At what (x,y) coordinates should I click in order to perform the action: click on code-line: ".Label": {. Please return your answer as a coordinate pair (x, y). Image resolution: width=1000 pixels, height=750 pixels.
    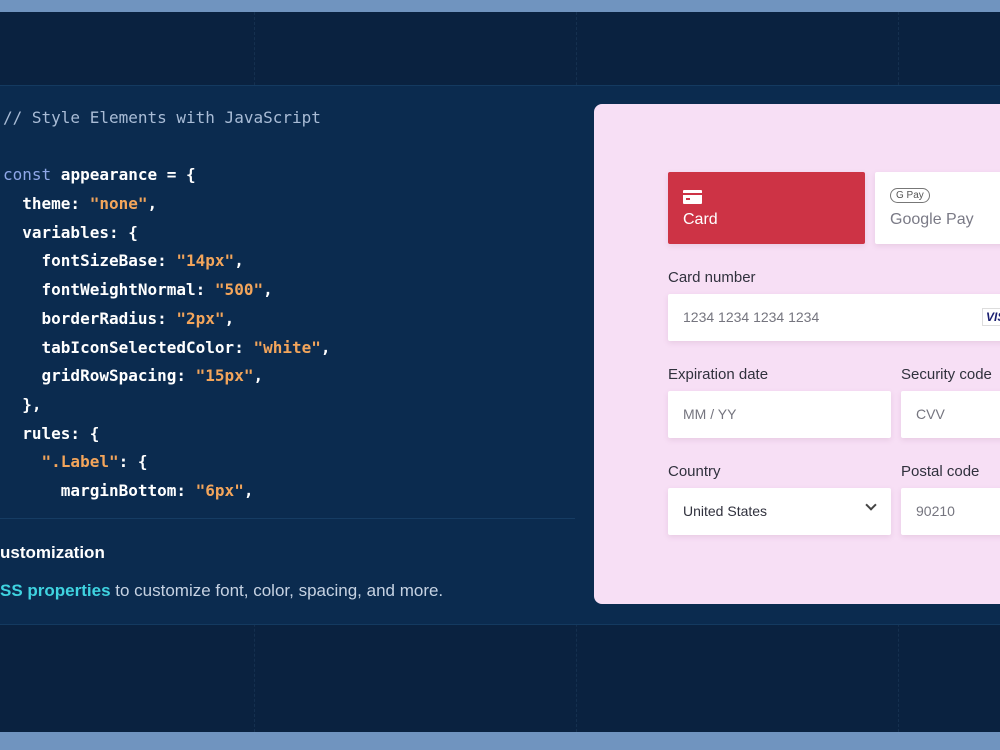
    Looking at the image, I should click on (167, 462).